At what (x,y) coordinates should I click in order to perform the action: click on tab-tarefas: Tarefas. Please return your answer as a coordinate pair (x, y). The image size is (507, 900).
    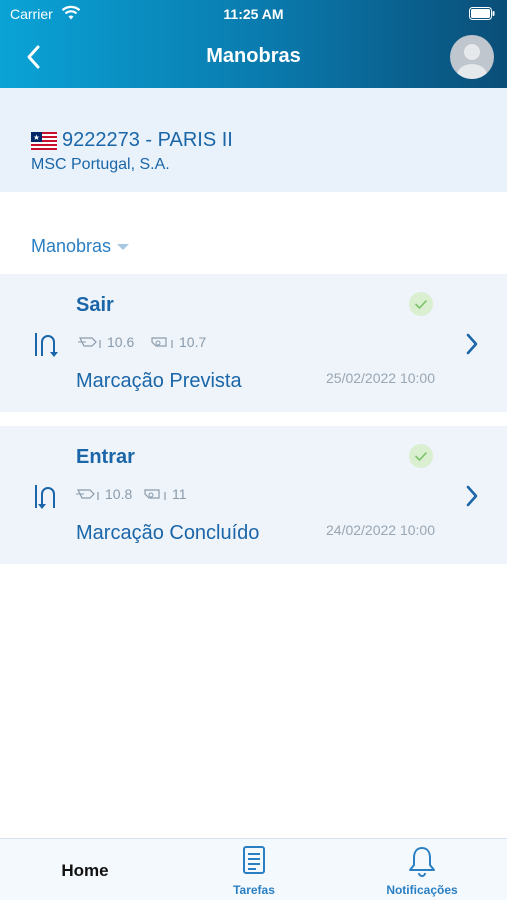
    Looking at the image, I should click on (254, 869).